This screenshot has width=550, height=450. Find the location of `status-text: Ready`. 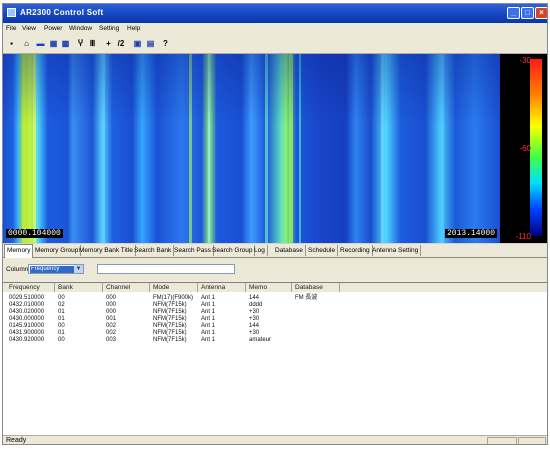

status-text: Ready is located at coordinates (16, 440).